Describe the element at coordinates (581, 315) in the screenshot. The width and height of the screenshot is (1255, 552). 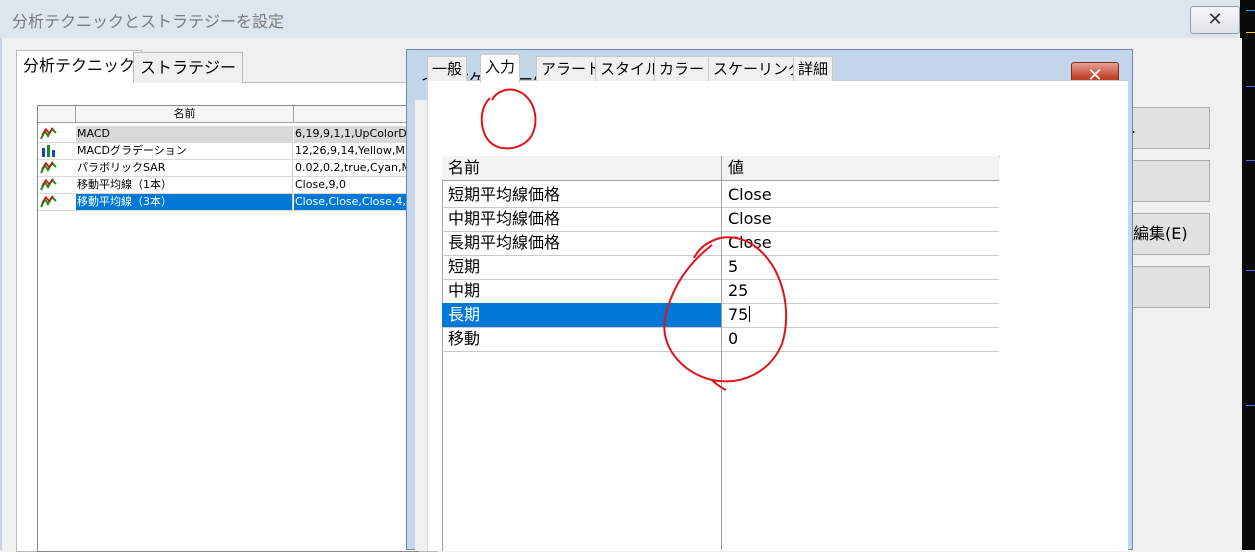
I see `param-name: 長期` at that location.